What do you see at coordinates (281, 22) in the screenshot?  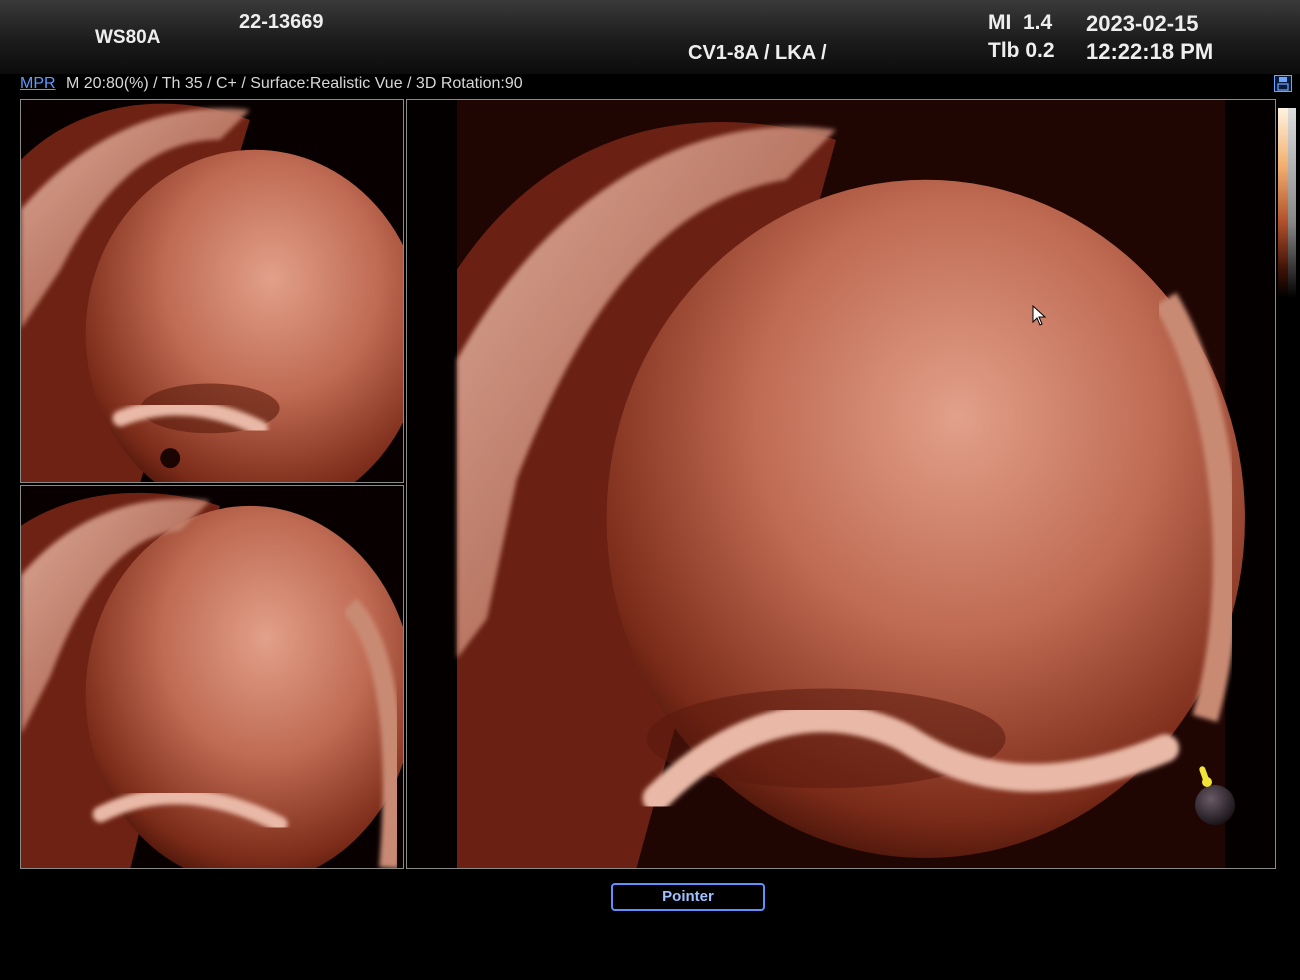 I see `patient-id: 22-13669` at bounding box center [281, 22].